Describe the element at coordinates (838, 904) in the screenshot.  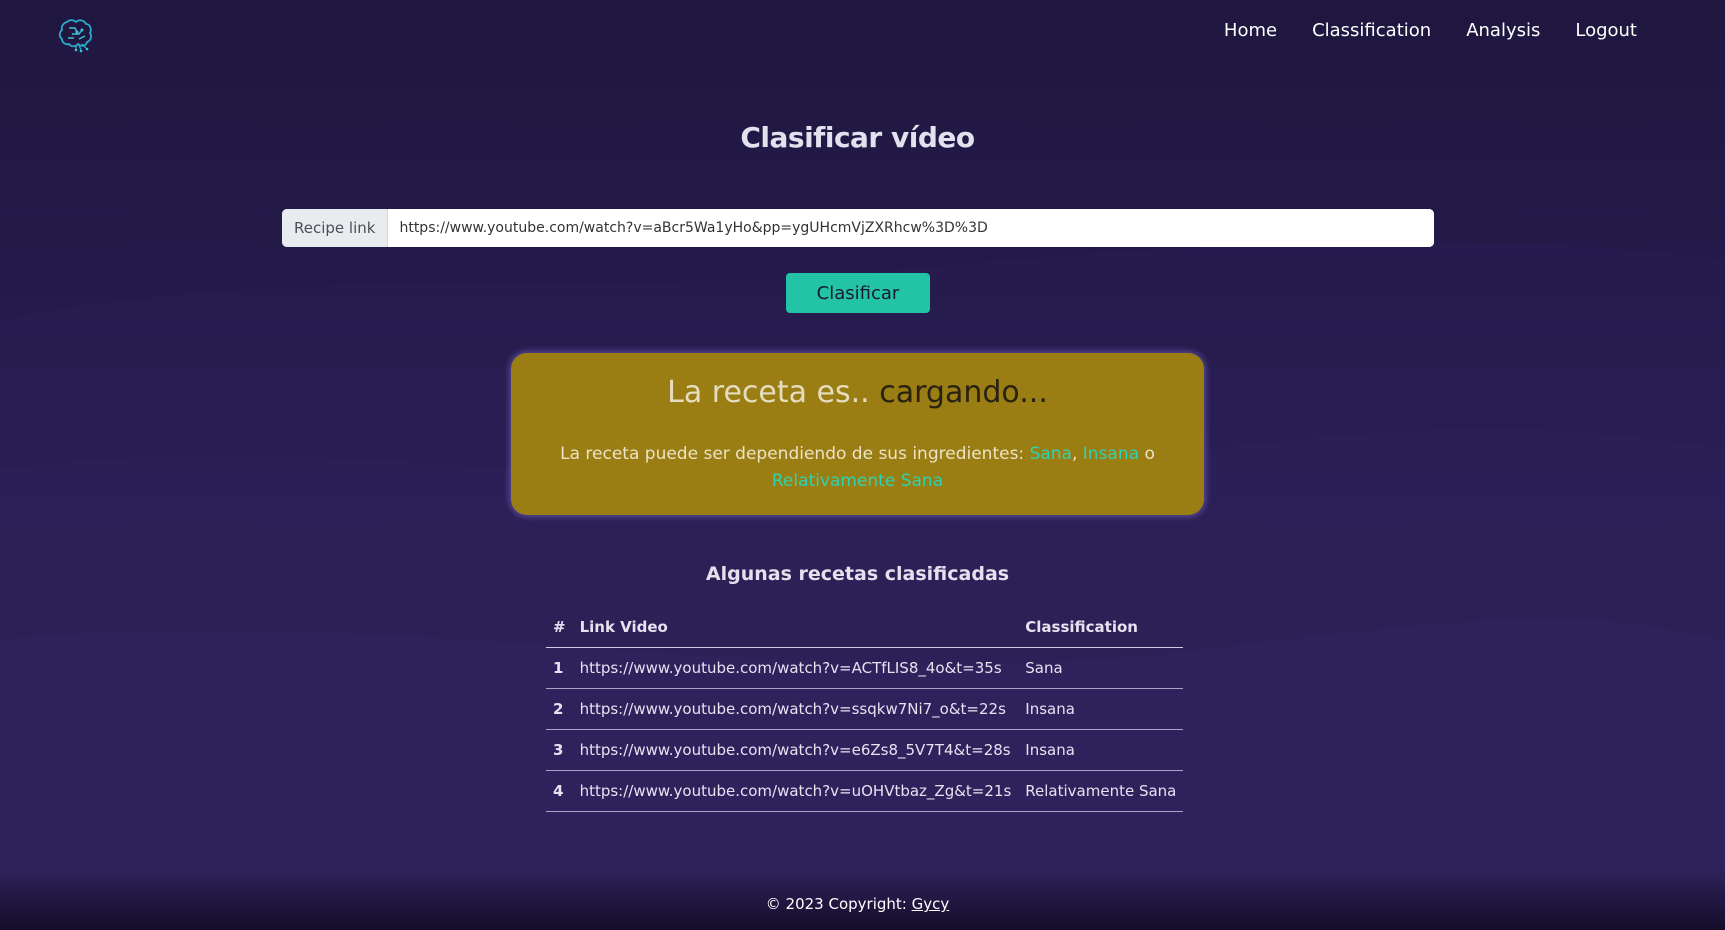
I see `copyright-text: © 2023 Copyright:` at that location.